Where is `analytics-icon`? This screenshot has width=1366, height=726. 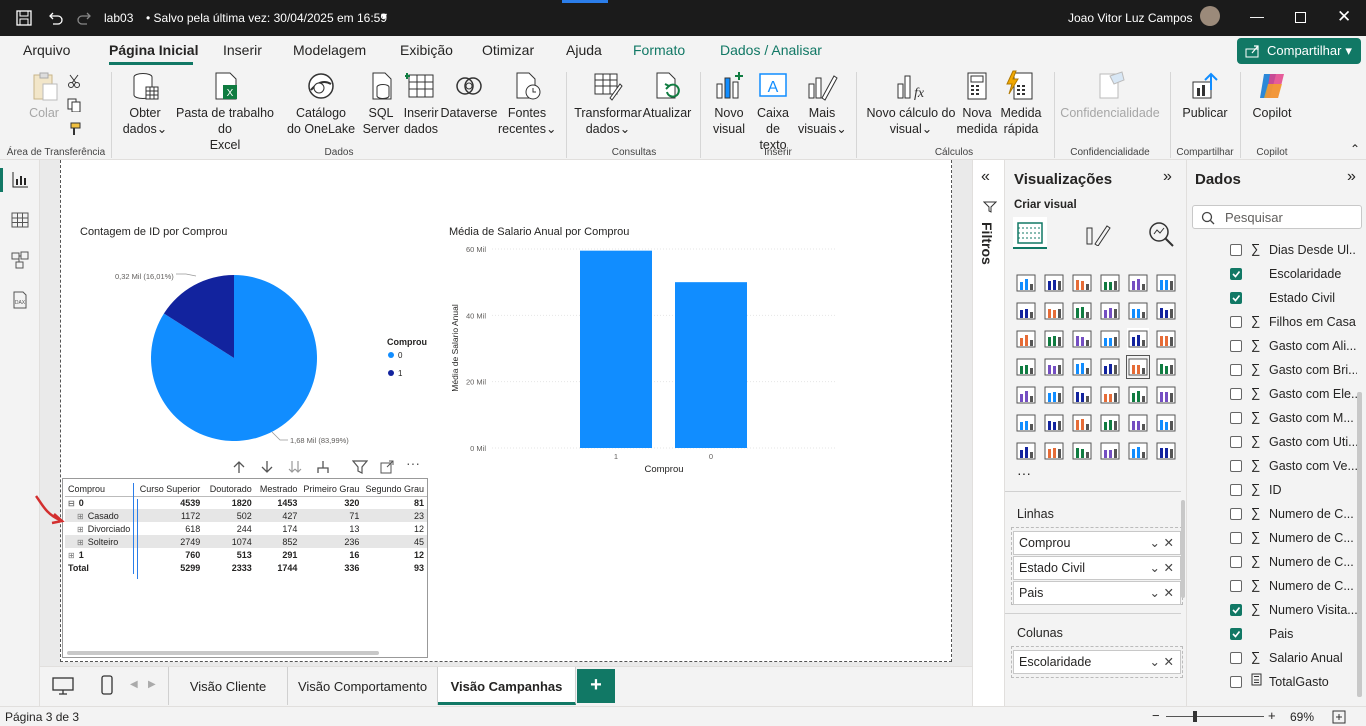
analytics-icon is located at coordinates (1161, 234).